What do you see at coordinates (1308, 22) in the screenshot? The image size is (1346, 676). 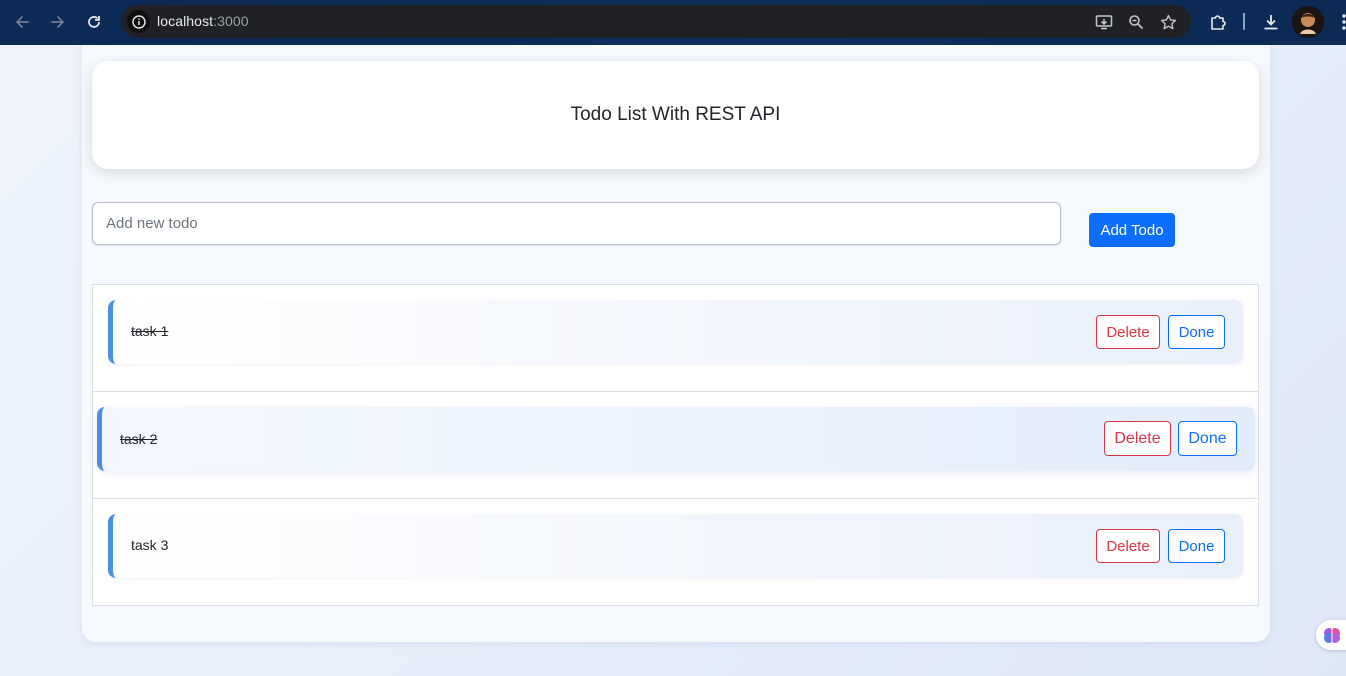 I see `profile-avatar` at bounding box center [1308, 22].